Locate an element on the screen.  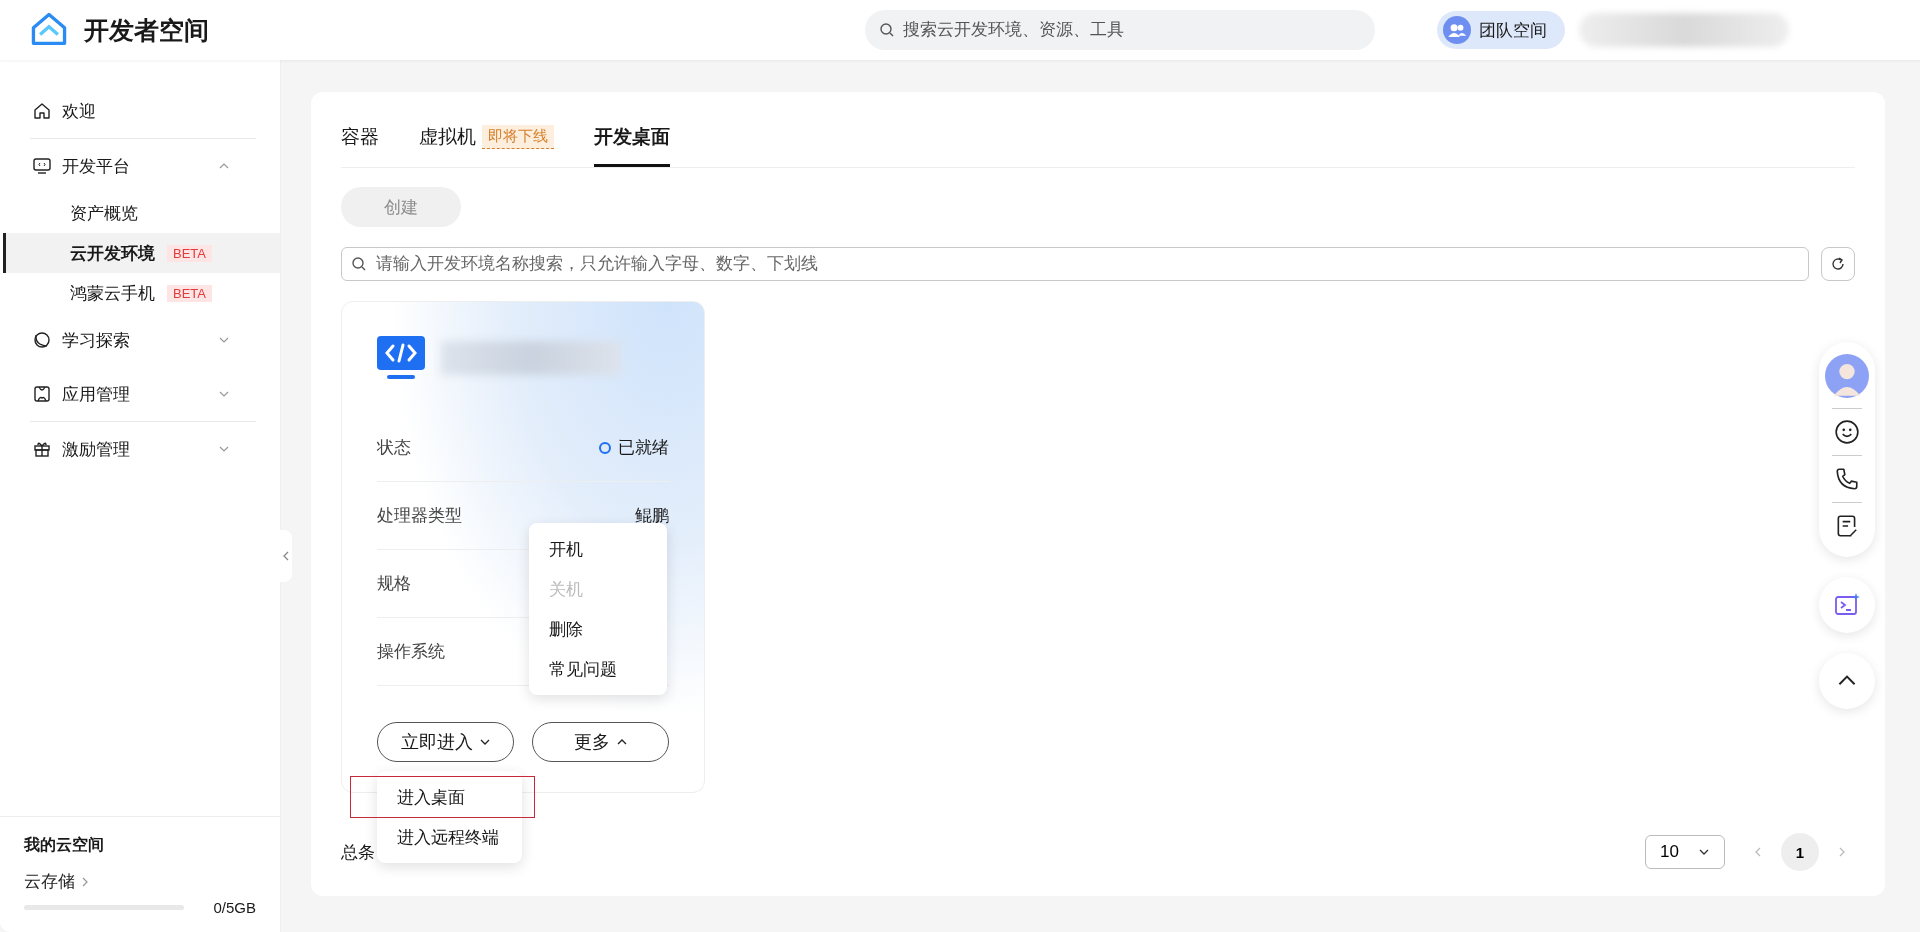
field-value: 已就绪 is located at coordinates (643, 448).